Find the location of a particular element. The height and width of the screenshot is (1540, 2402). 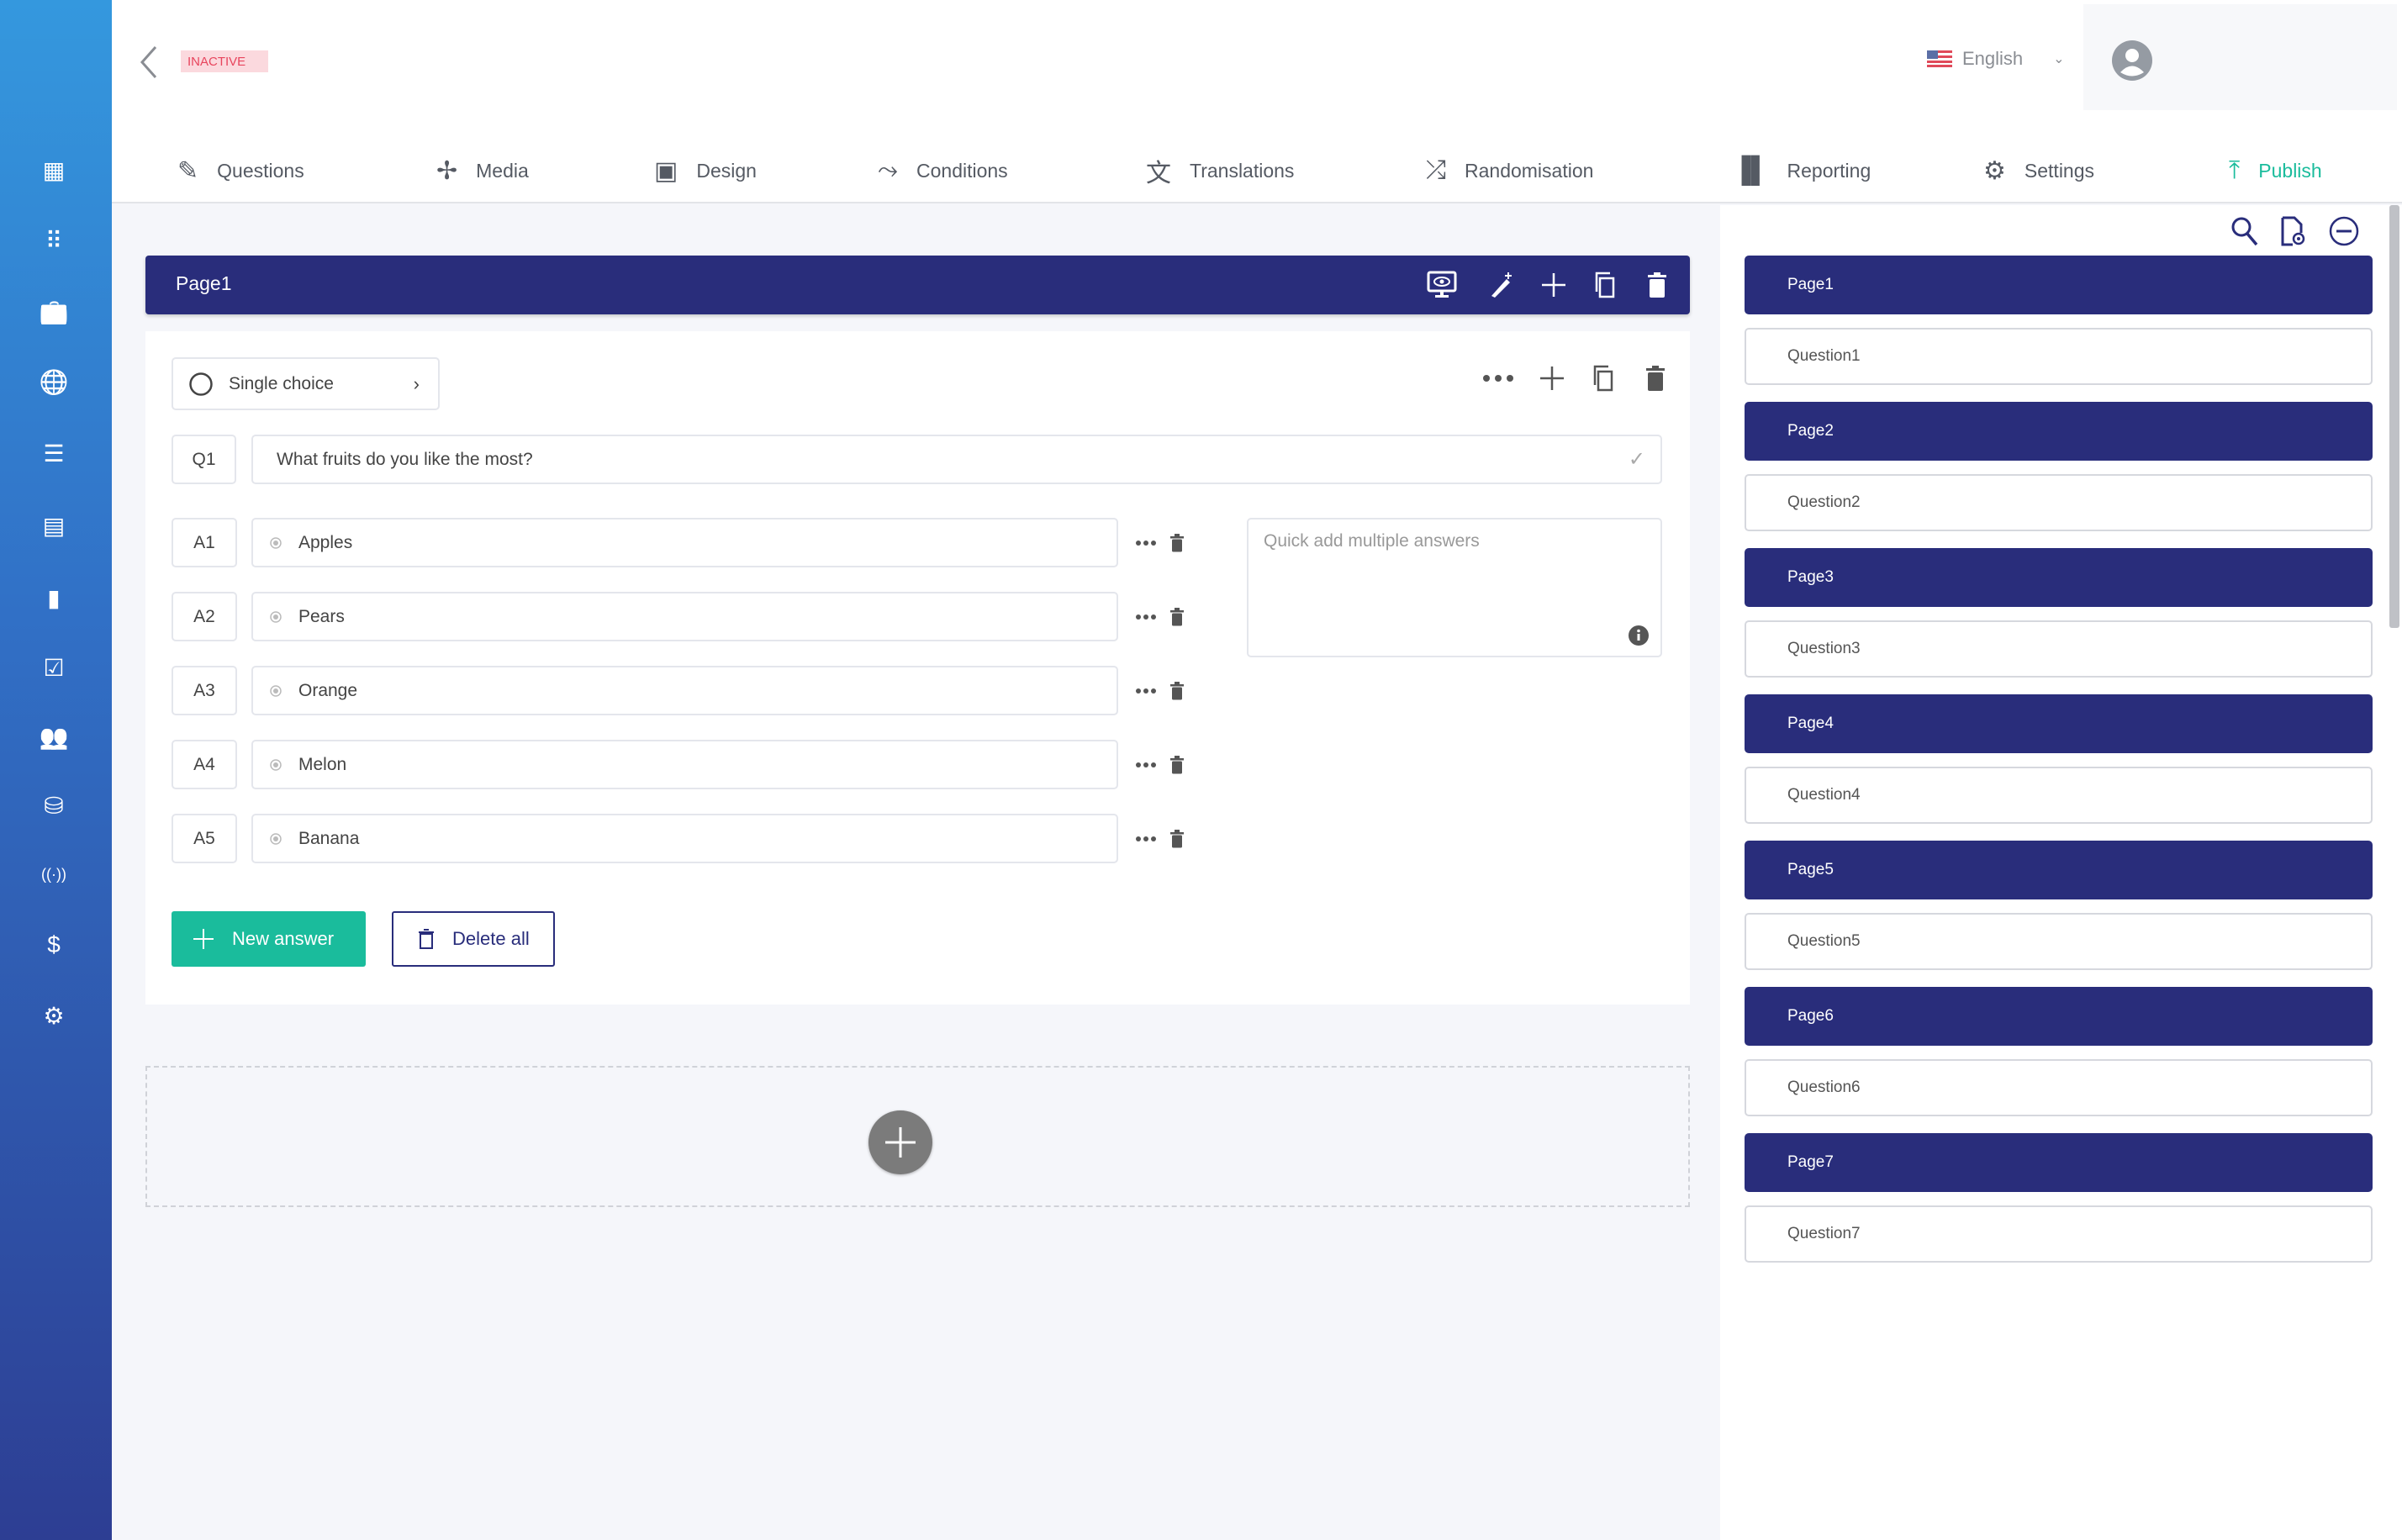

list-chart-icon: ☰ is located at coordinates (54, 453).